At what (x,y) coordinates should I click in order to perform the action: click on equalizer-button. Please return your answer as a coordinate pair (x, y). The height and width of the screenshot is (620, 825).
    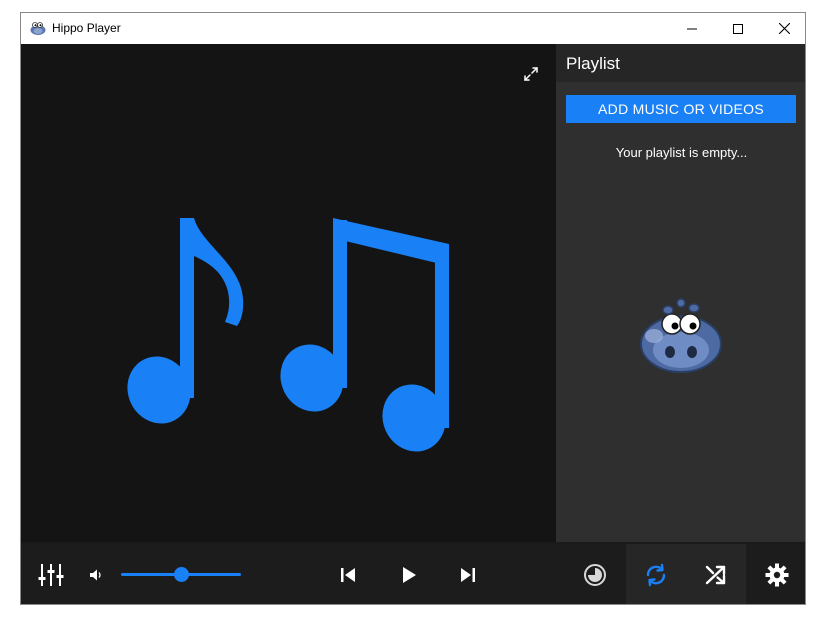
    Looking at the image, I should click on (51, 575).